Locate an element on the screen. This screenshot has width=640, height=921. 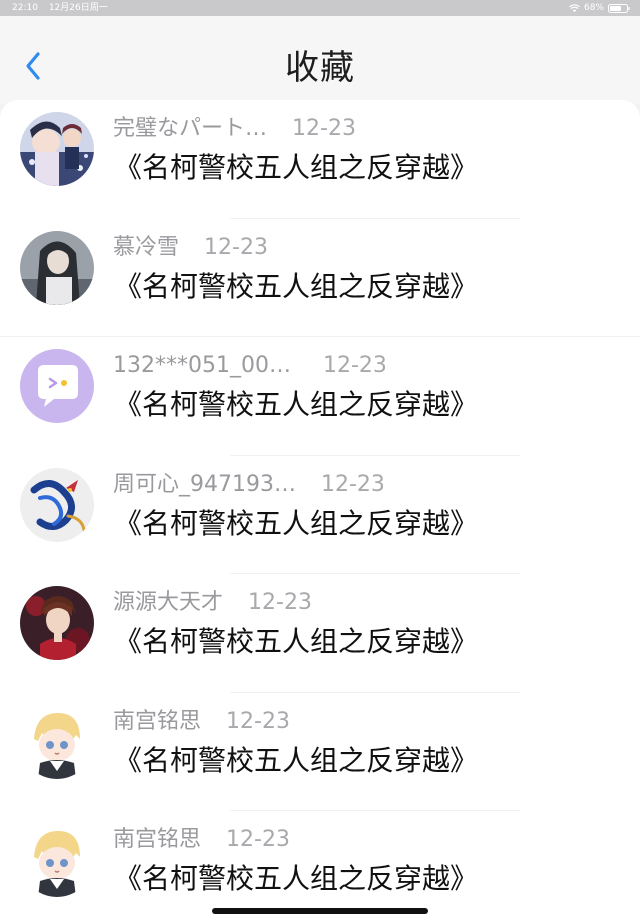
status-left: 22:10 12月26日周一 is located at coordinates (64, 8).